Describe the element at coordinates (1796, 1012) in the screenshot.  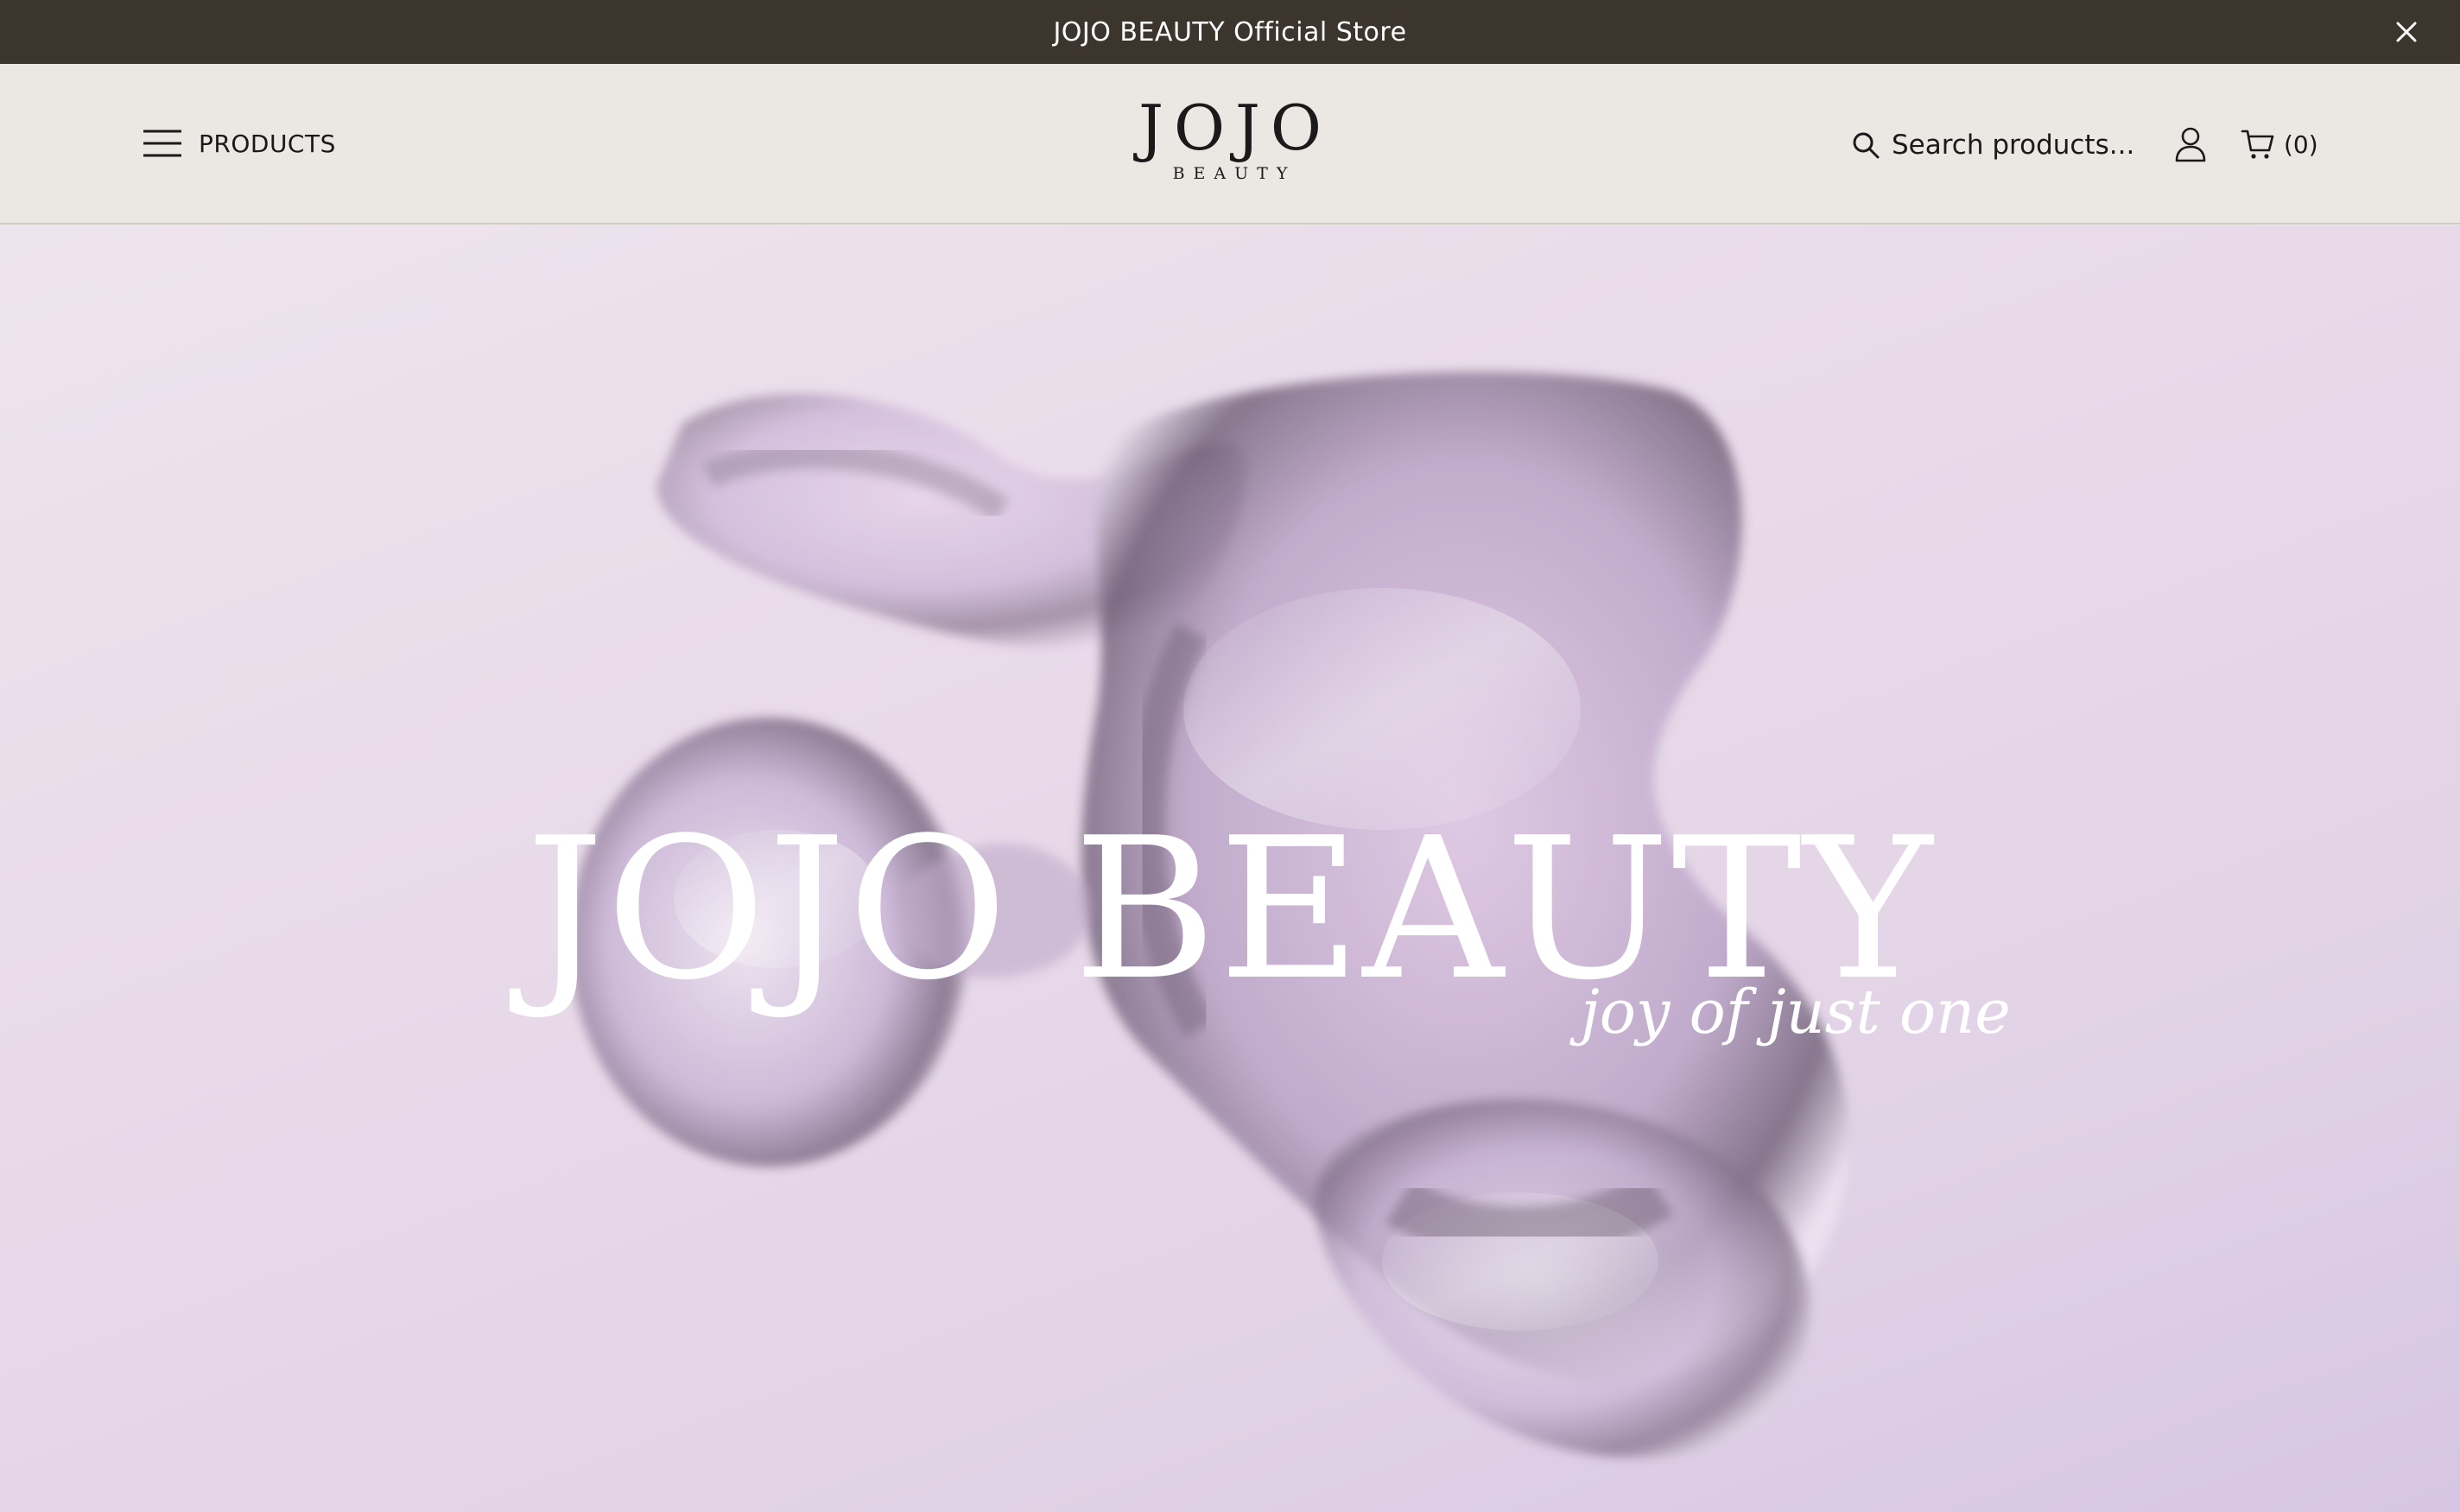
I see `hero-tagline: joy of just one` at that location.